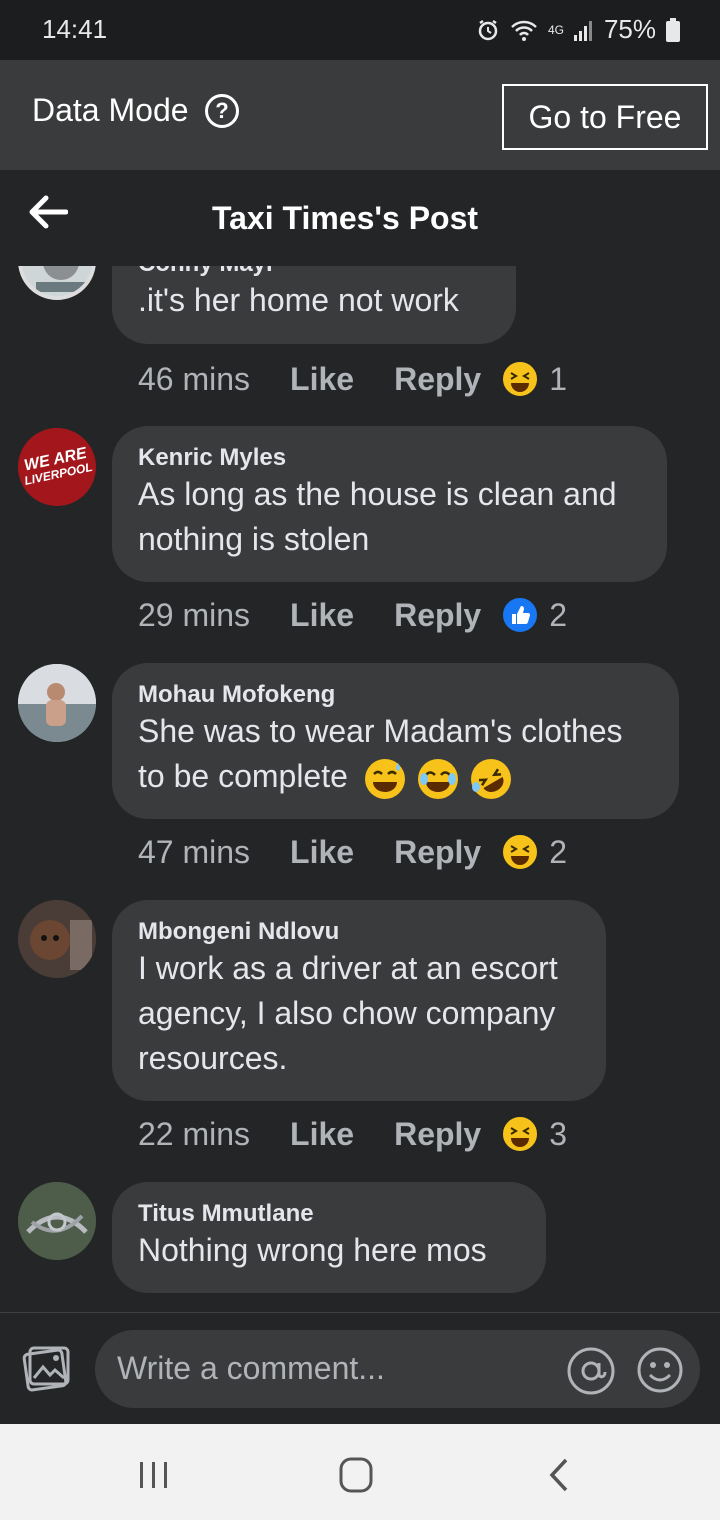 The image size is (720, 1520). Describe the element at coordinates (154, 1477) in the screenshot. I see `recent-apps-icon` at that location.